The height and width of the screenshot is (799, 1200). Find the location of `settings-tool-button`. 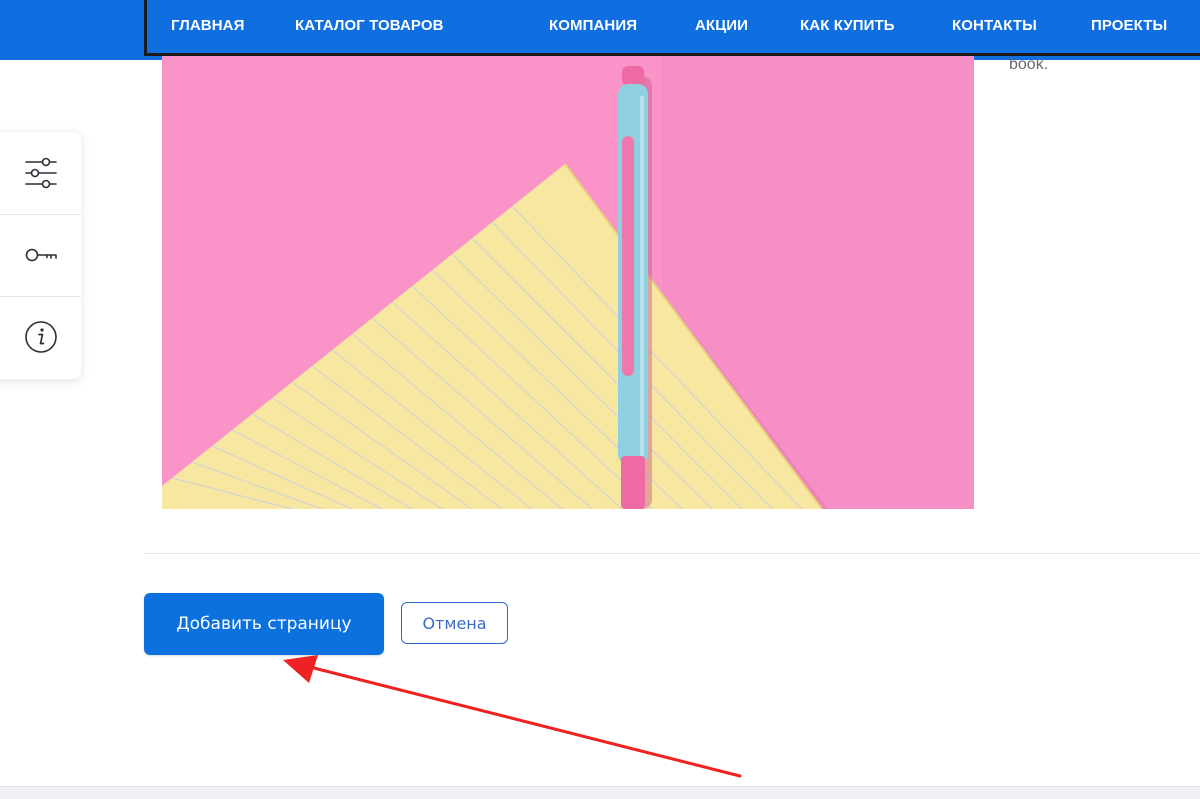

settings-tool-button is located at coordinates (40, 173).